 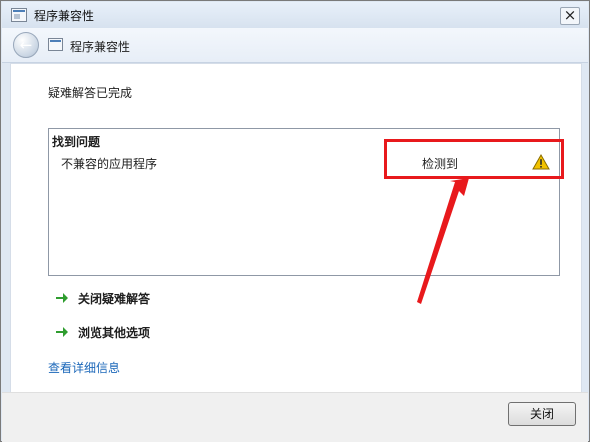 What do you see at coordinates (541, 162) in the screenshot?
I see `warning-icon` at bounding box center [541, 162].